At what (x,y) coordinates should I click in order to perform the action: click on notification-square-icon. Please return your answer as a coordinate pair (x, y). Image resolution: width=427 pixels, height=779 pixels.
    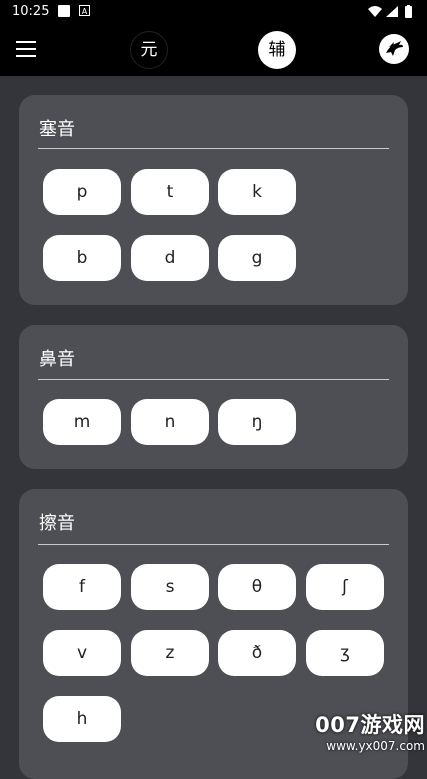
    Looking at the image, I should click on (64, 11).